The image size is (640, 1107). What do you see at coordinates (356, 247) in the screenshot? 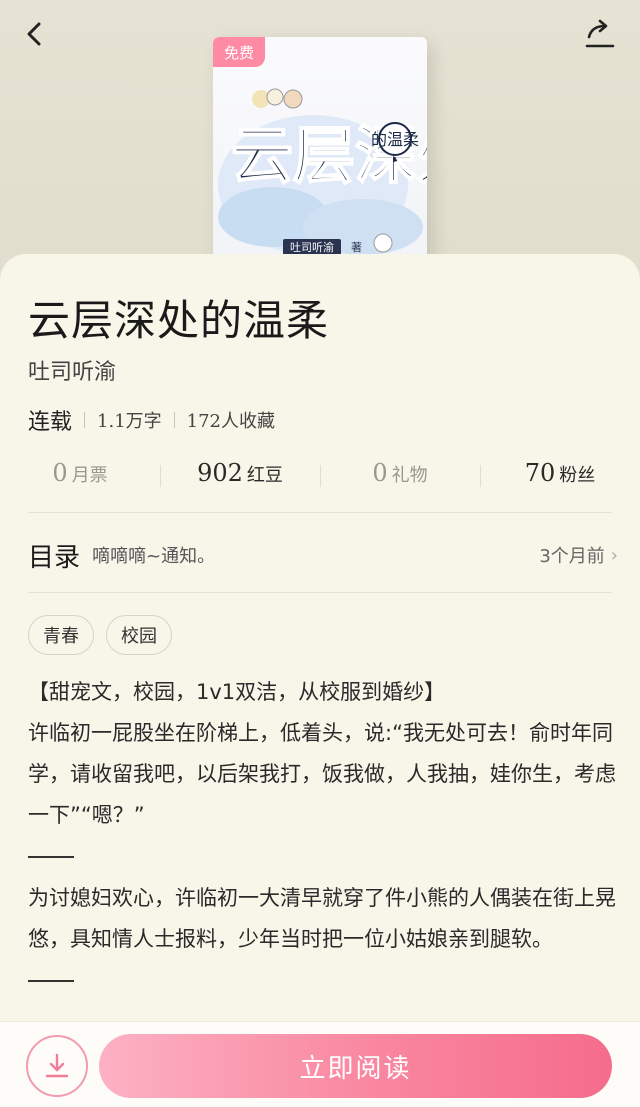
I see `cover-author-mark: 著` at bounding box center [356, 247].